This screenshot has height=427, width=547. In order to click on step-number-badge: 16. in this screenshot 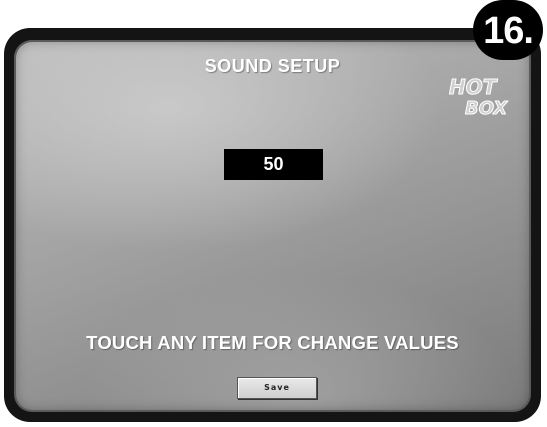, I will do `click(508, 30)`.